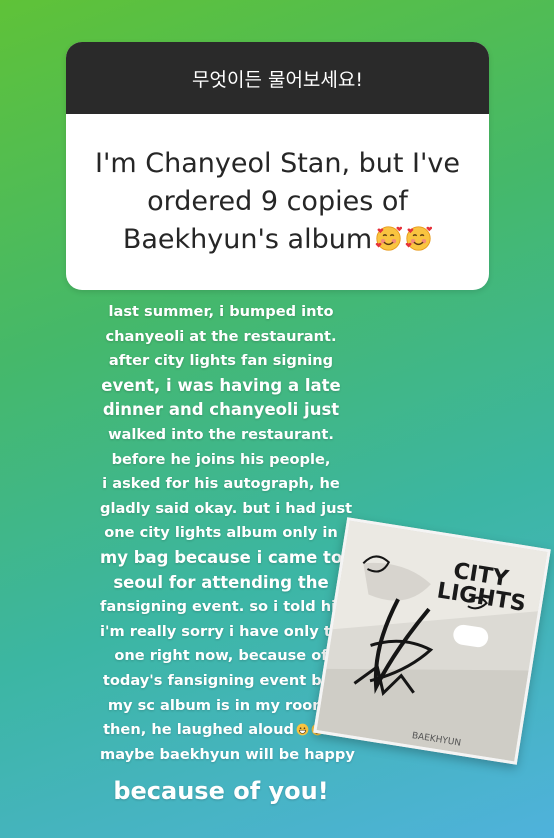 This screenshot has width=554, height=838. I want to click on story-line: one city lights album only in, so click(221, 533).